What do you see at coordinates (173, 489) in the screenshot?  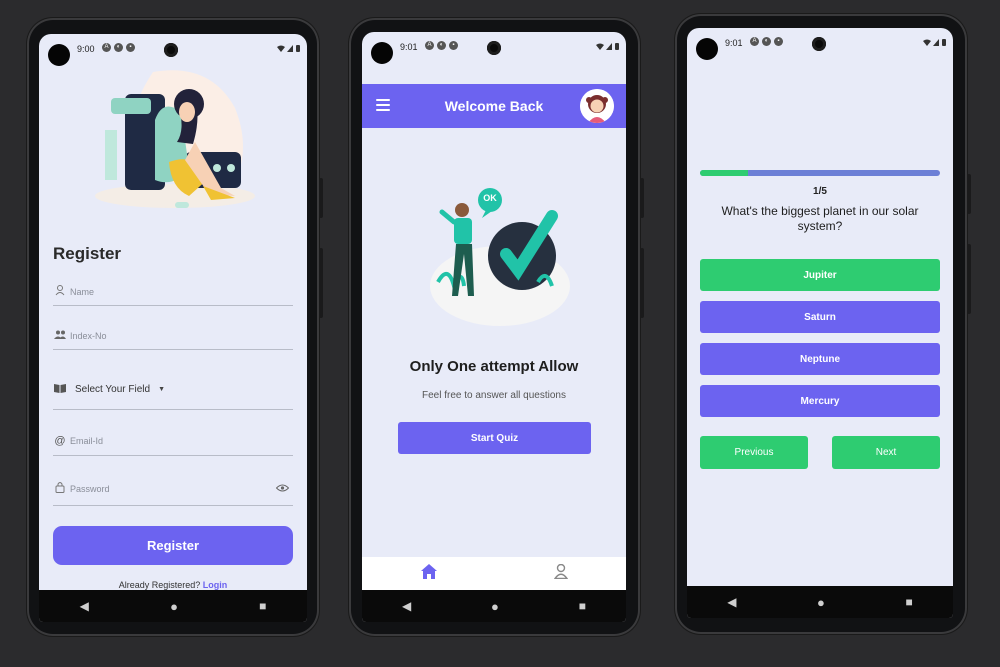 I see `password-field: Password` at bounding box center [173, 489].